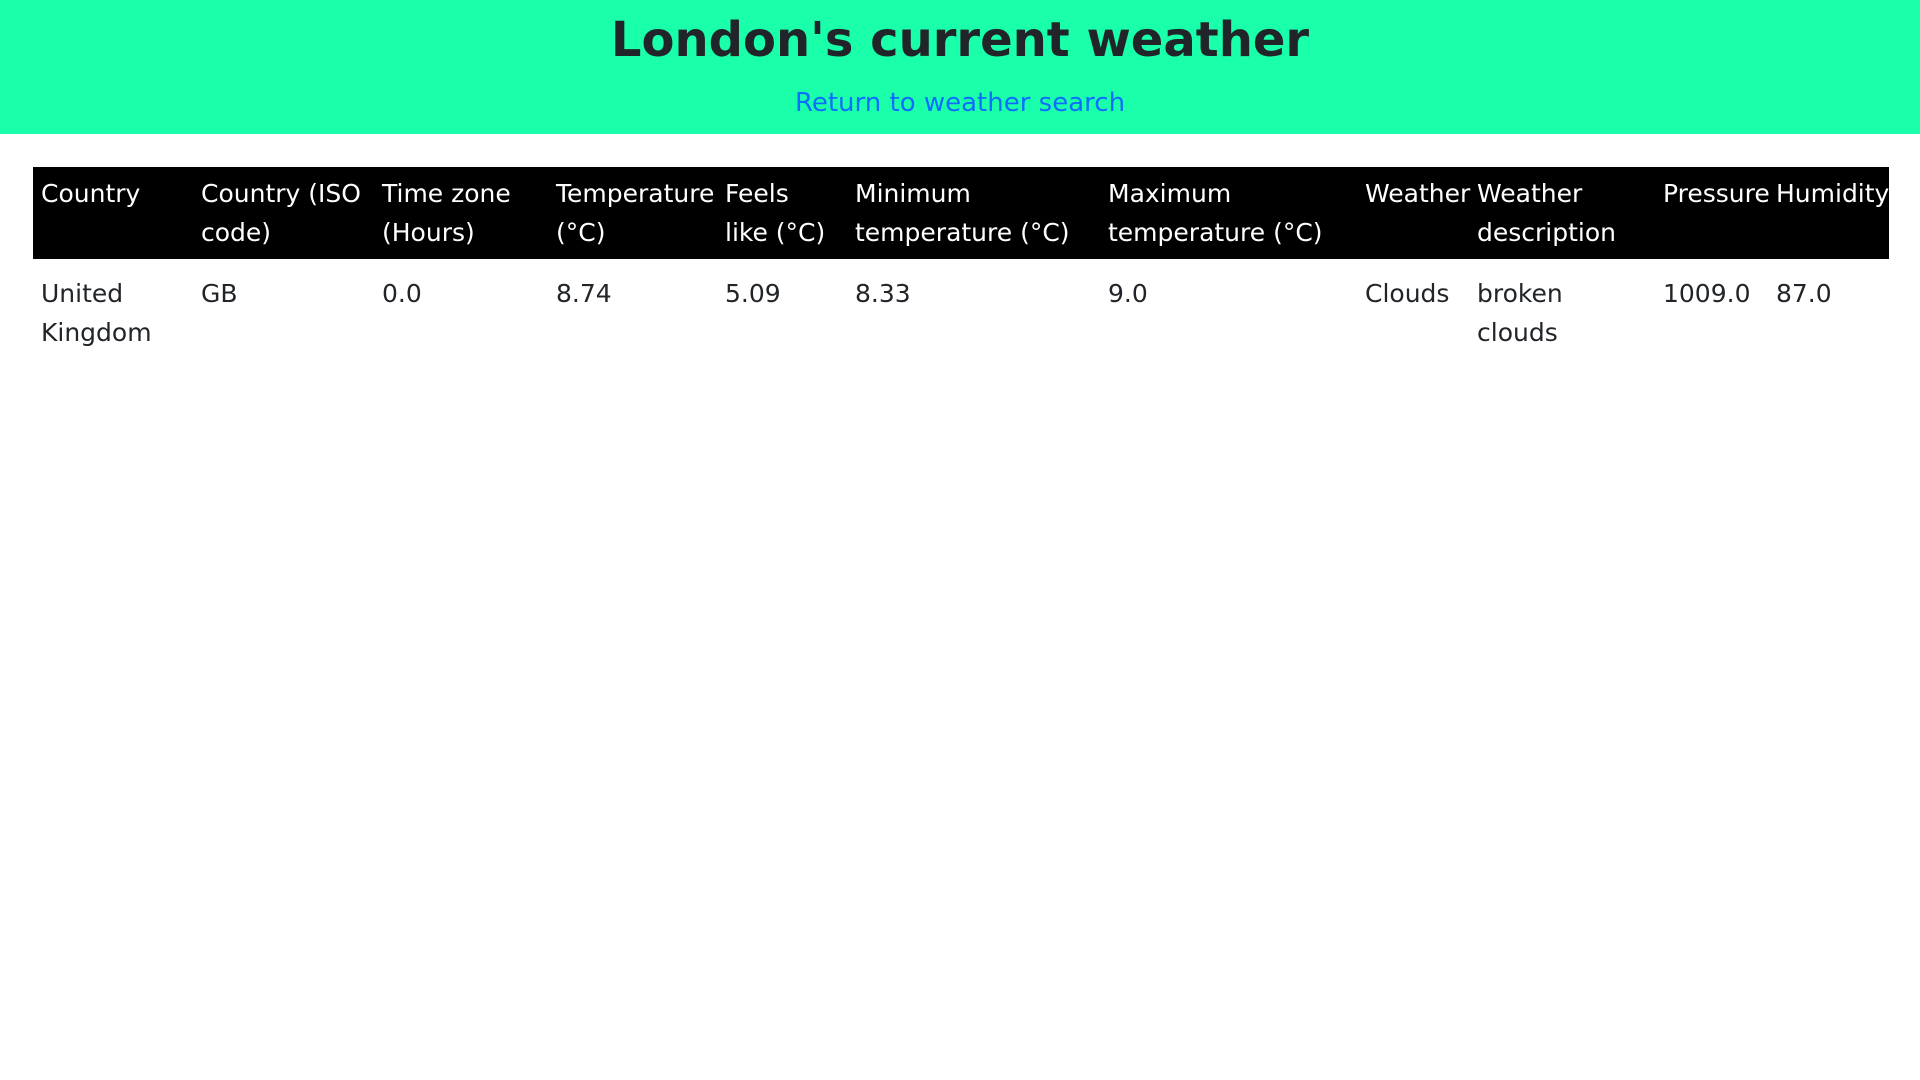 This screenshot has height=1080, width=1920. I want to click on page-title: London's current weather, so click(960, 40).